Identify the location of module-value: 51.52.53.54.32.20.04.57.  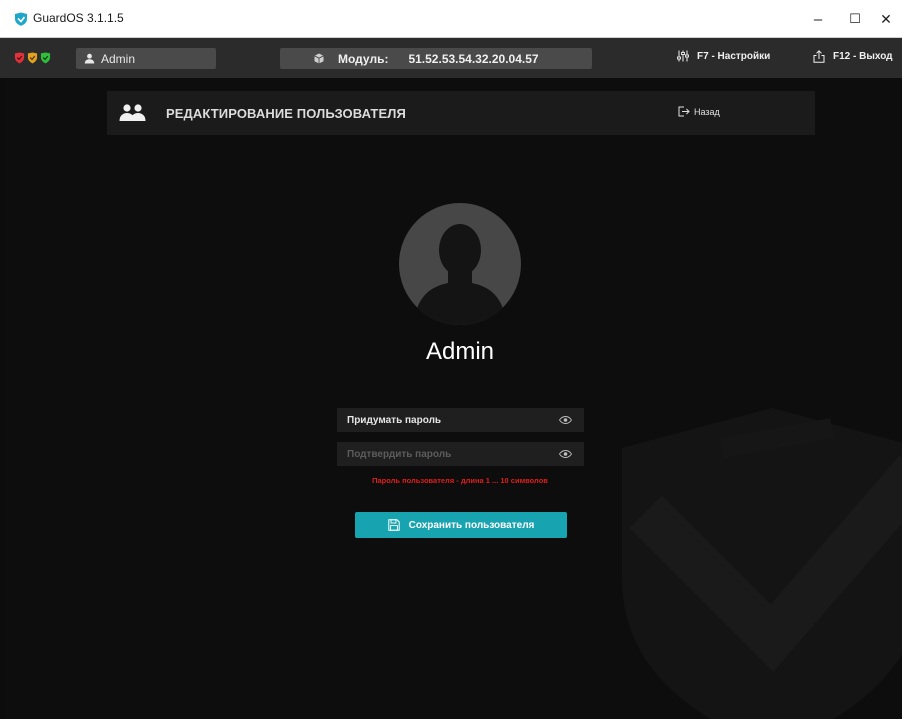
(473, 58).